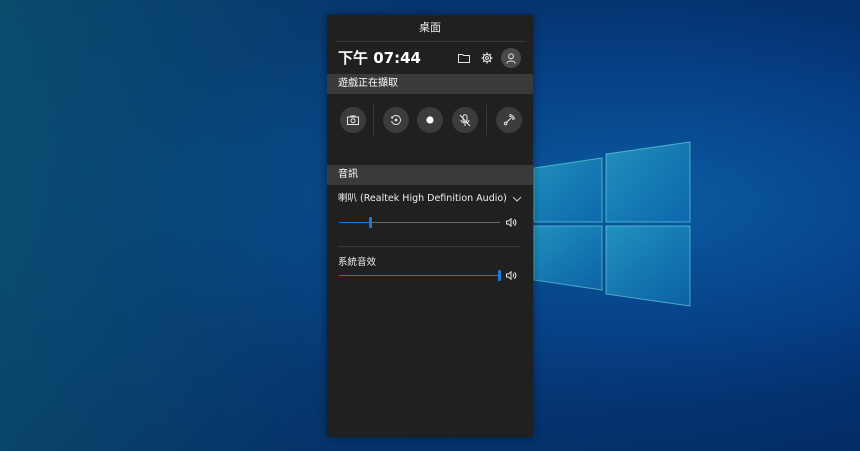 The height and width of the screenshot is (451, 860). I want to click on title-divider, so click(430, 41).